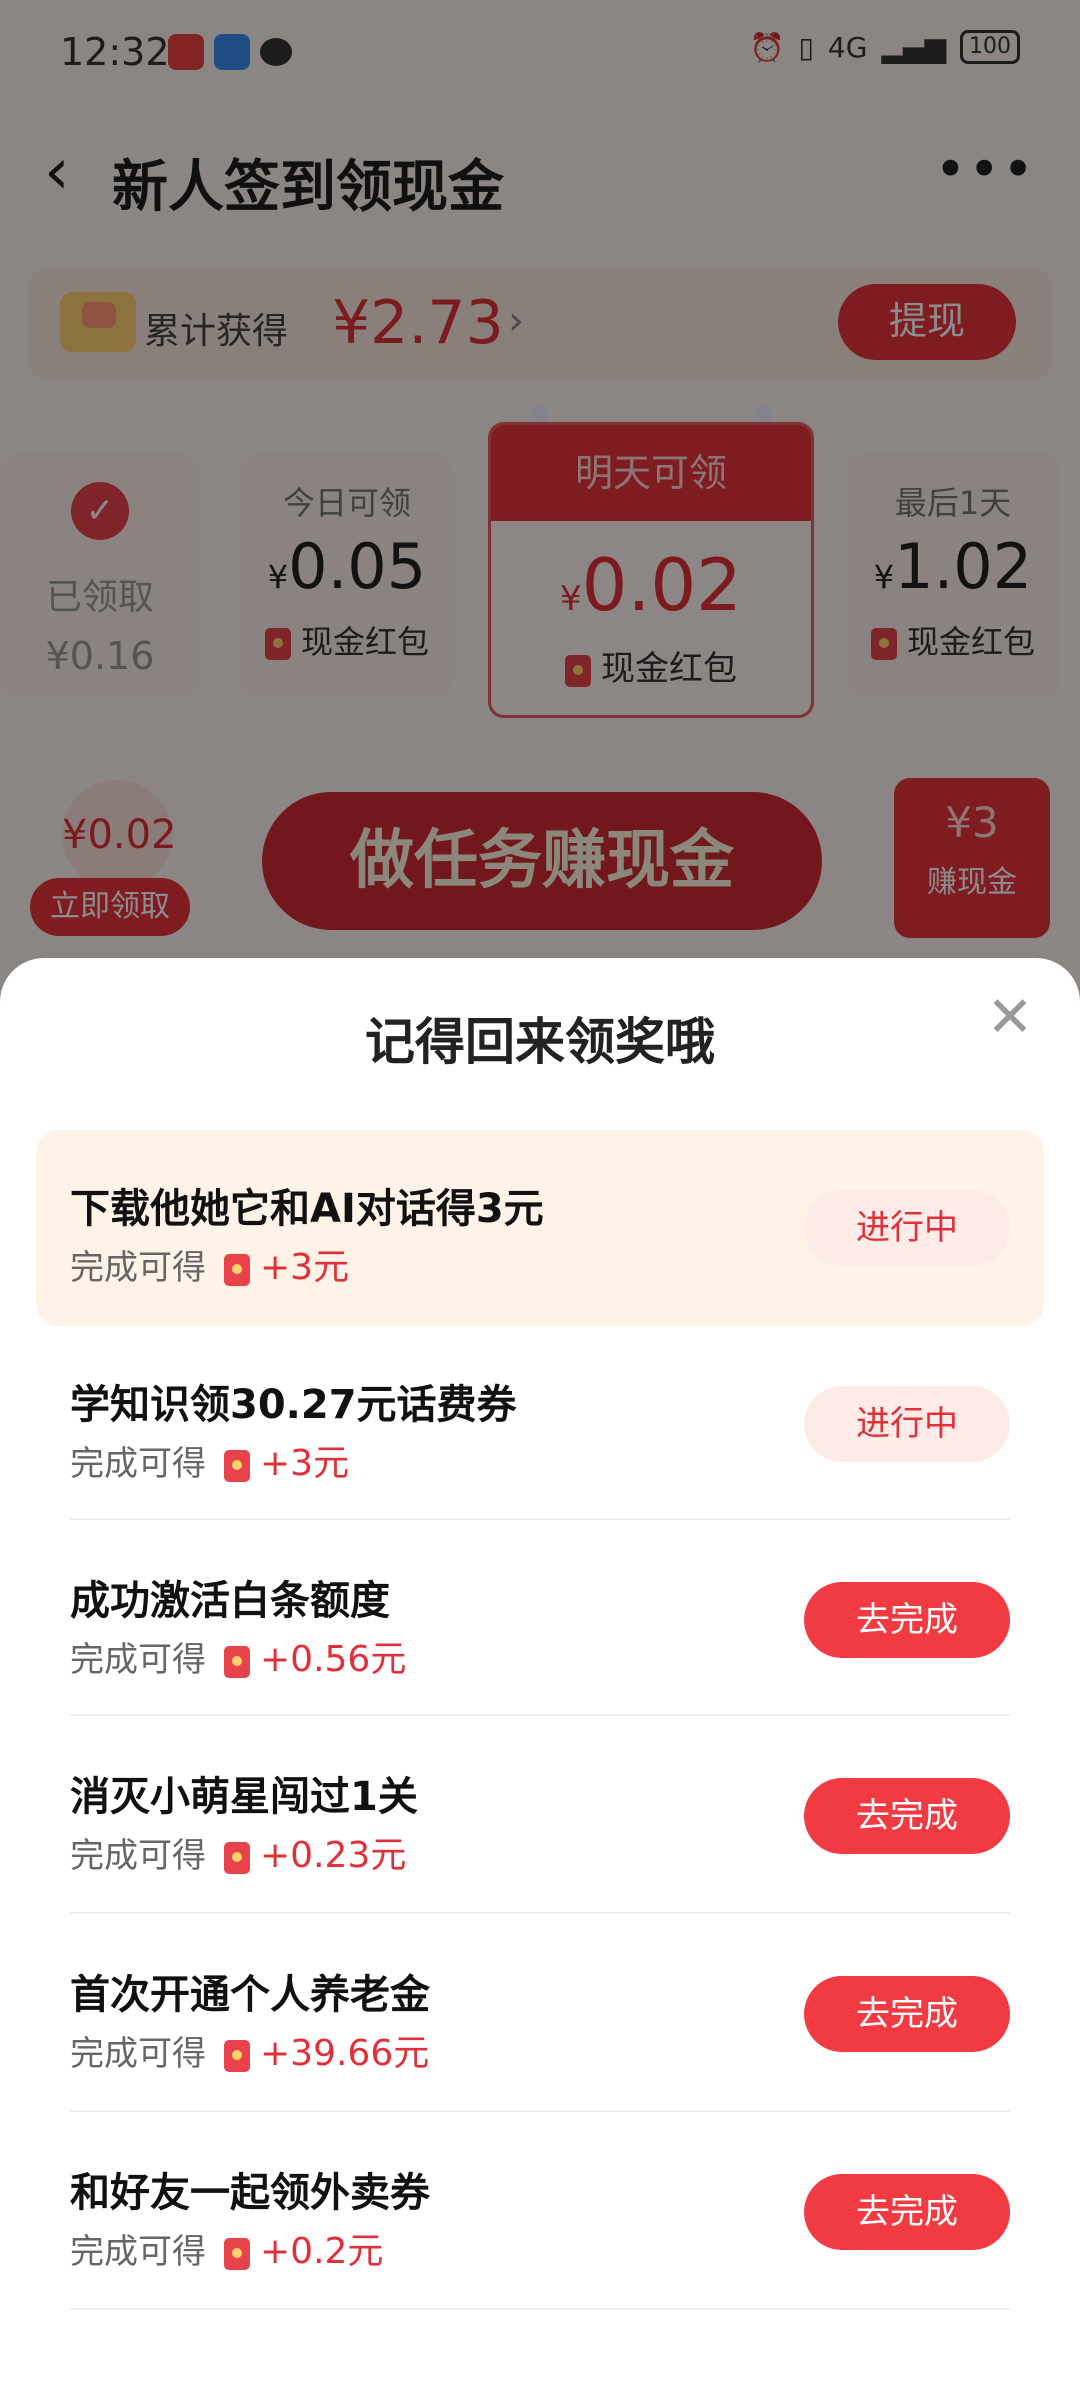 This screenshot has width=1080, height=2388. What do you see at coordinates (540, 1816) in the screenshot?
I see `task-item: 消灭小萌星闯过1关 完成可得 +0.23元 去完成` at bounding box center [540, 1816].